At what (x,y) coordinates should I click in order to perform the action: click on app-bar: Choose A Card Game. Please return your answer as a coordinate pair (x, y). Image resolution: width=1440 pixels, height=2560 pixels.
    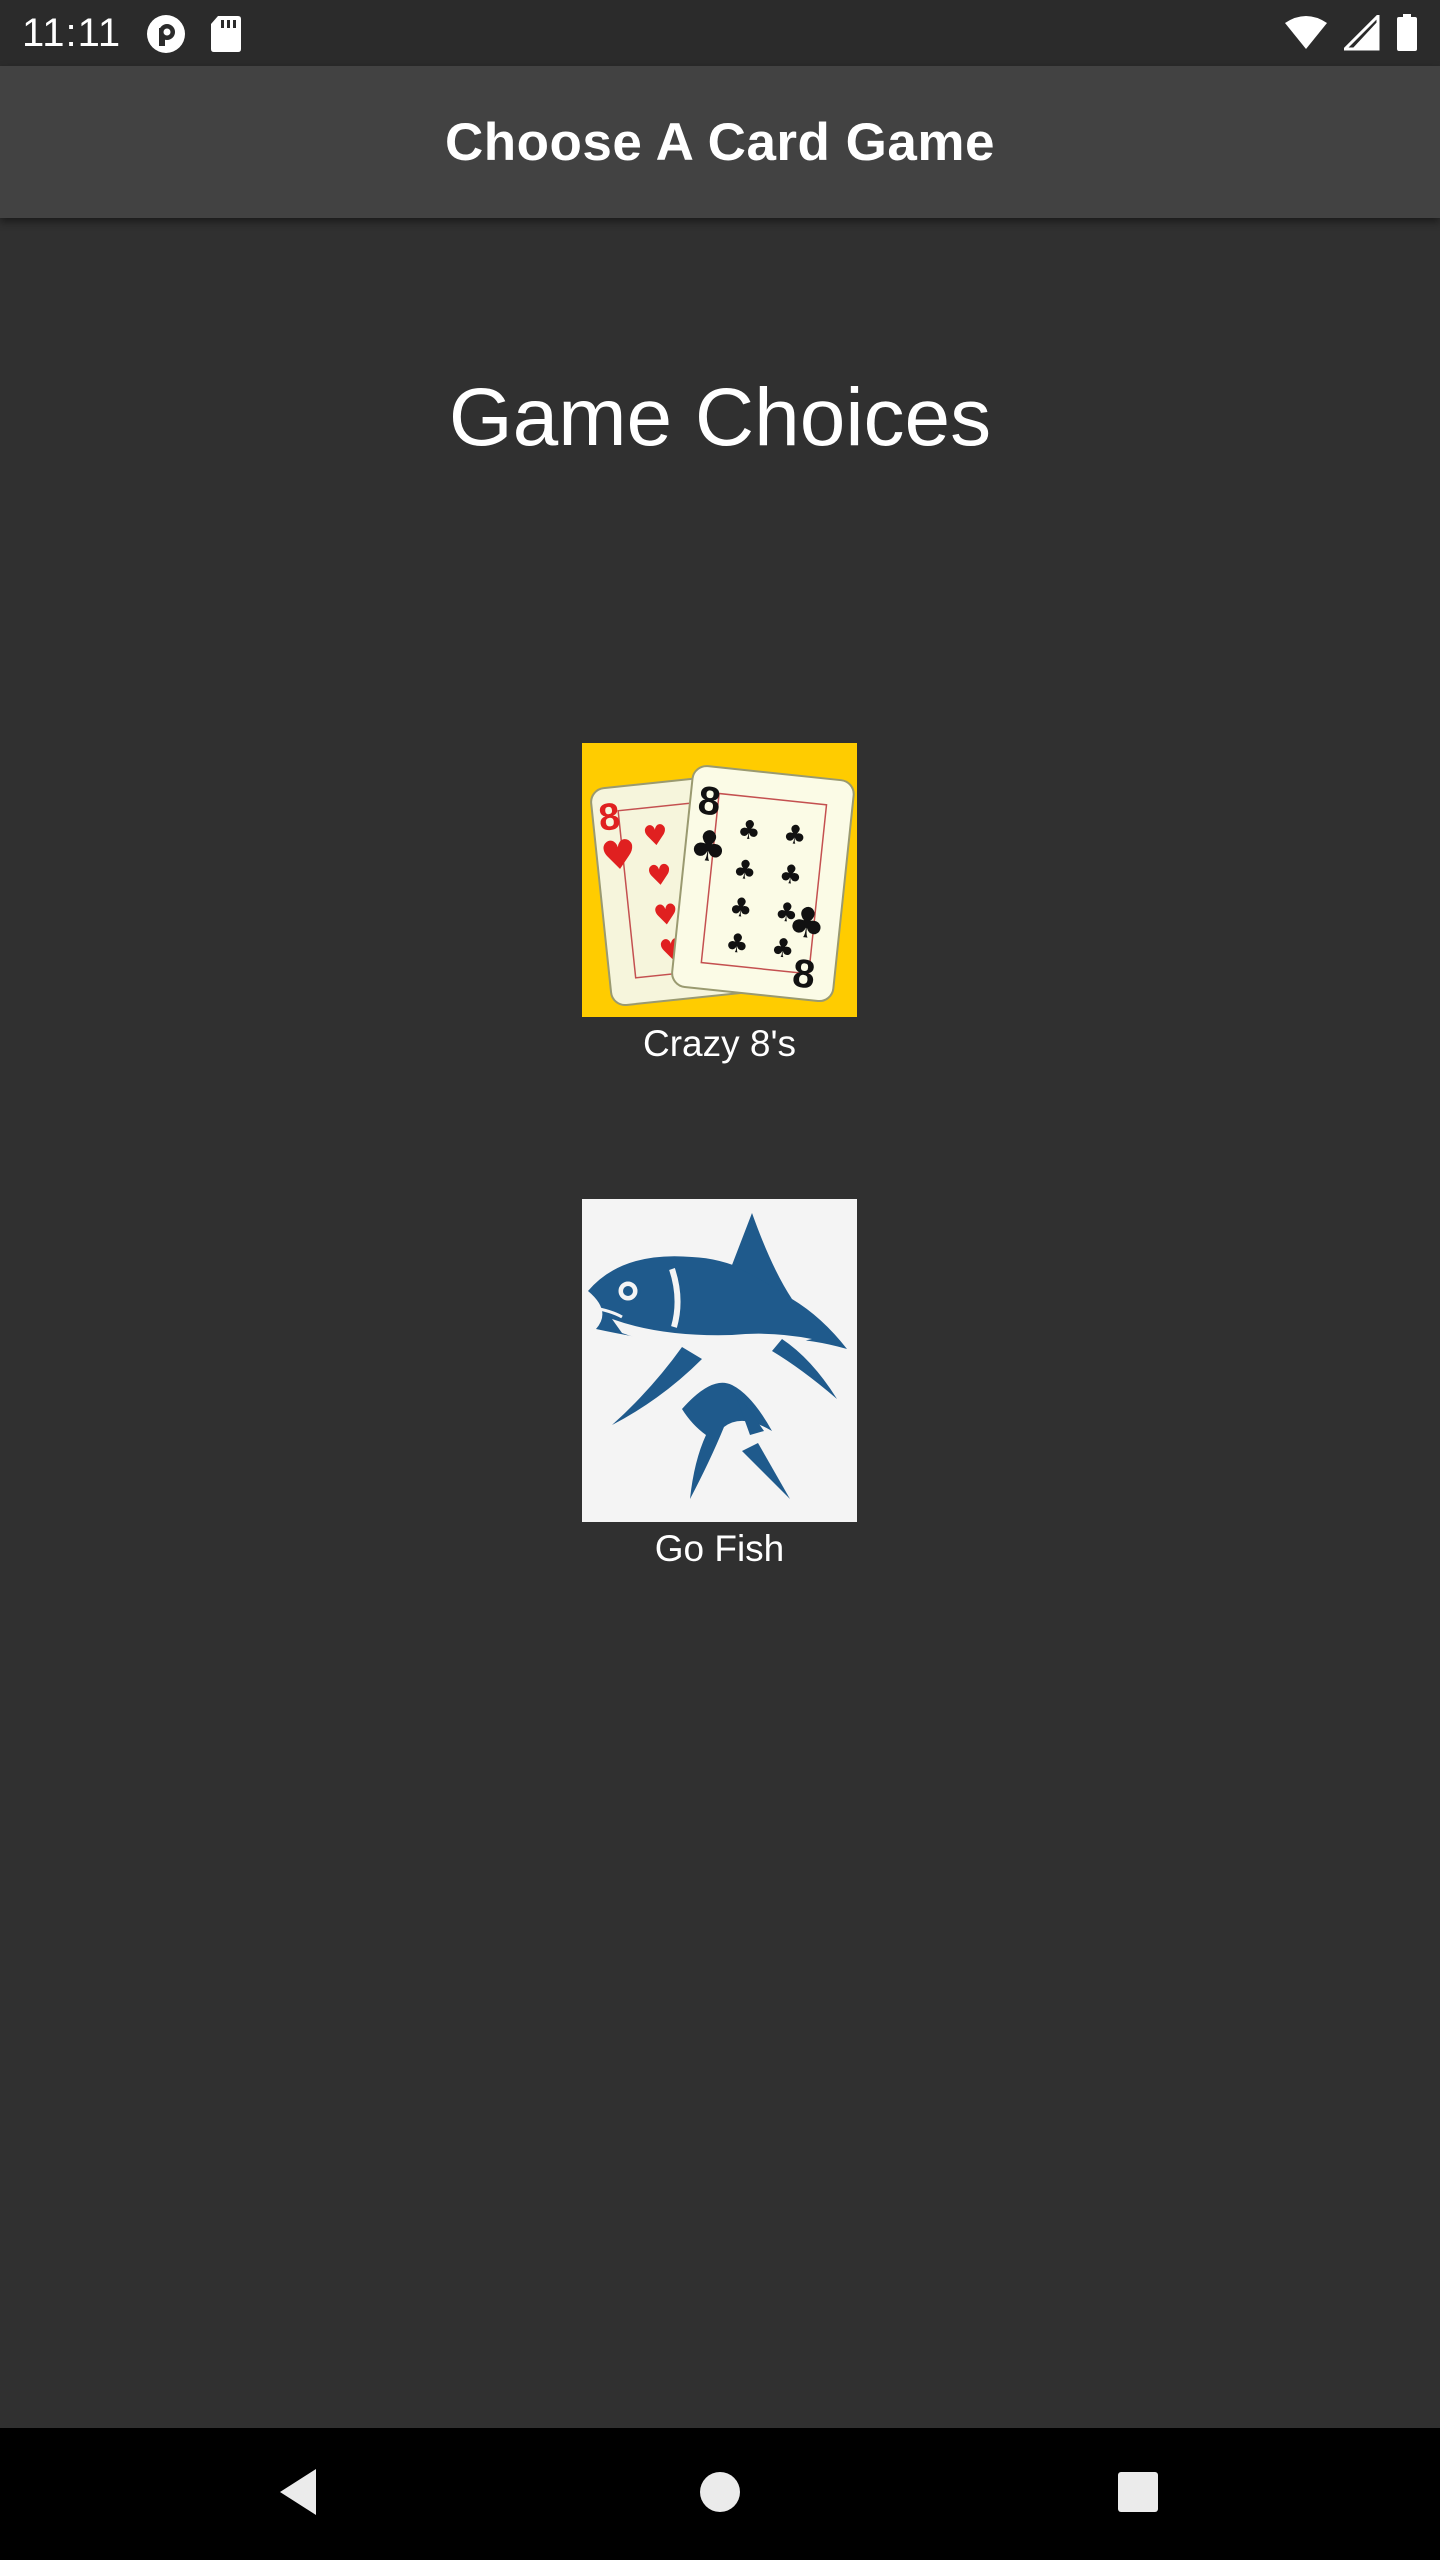
    Looking at the image, I should click on (720, 142).